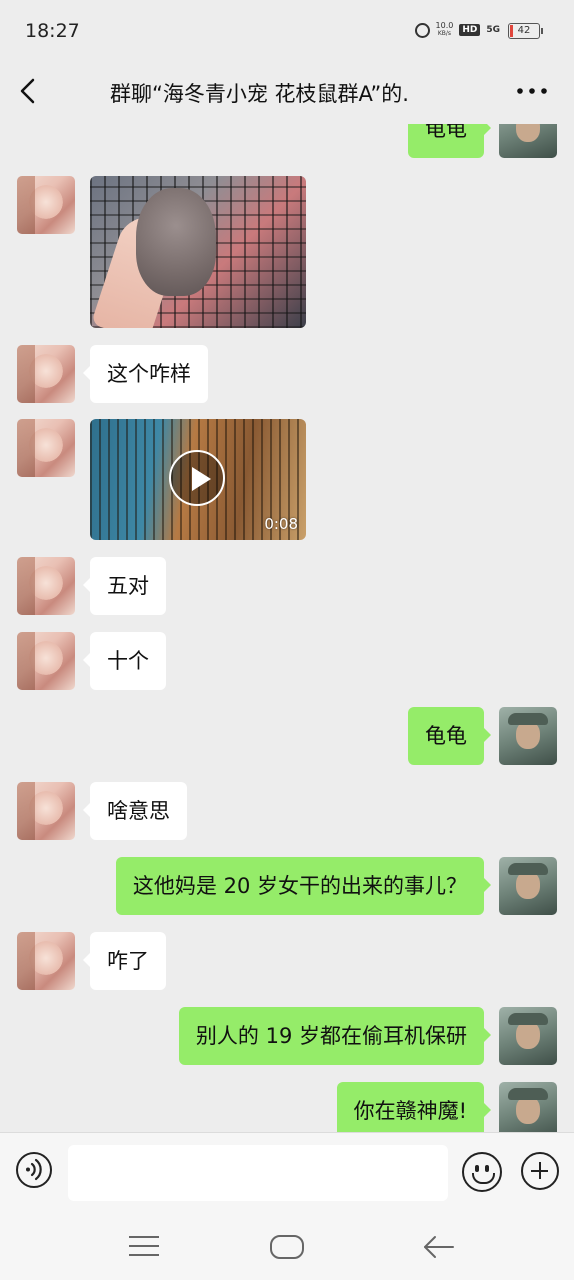  I want to click on emoji-mouth, so click(483, 1178).